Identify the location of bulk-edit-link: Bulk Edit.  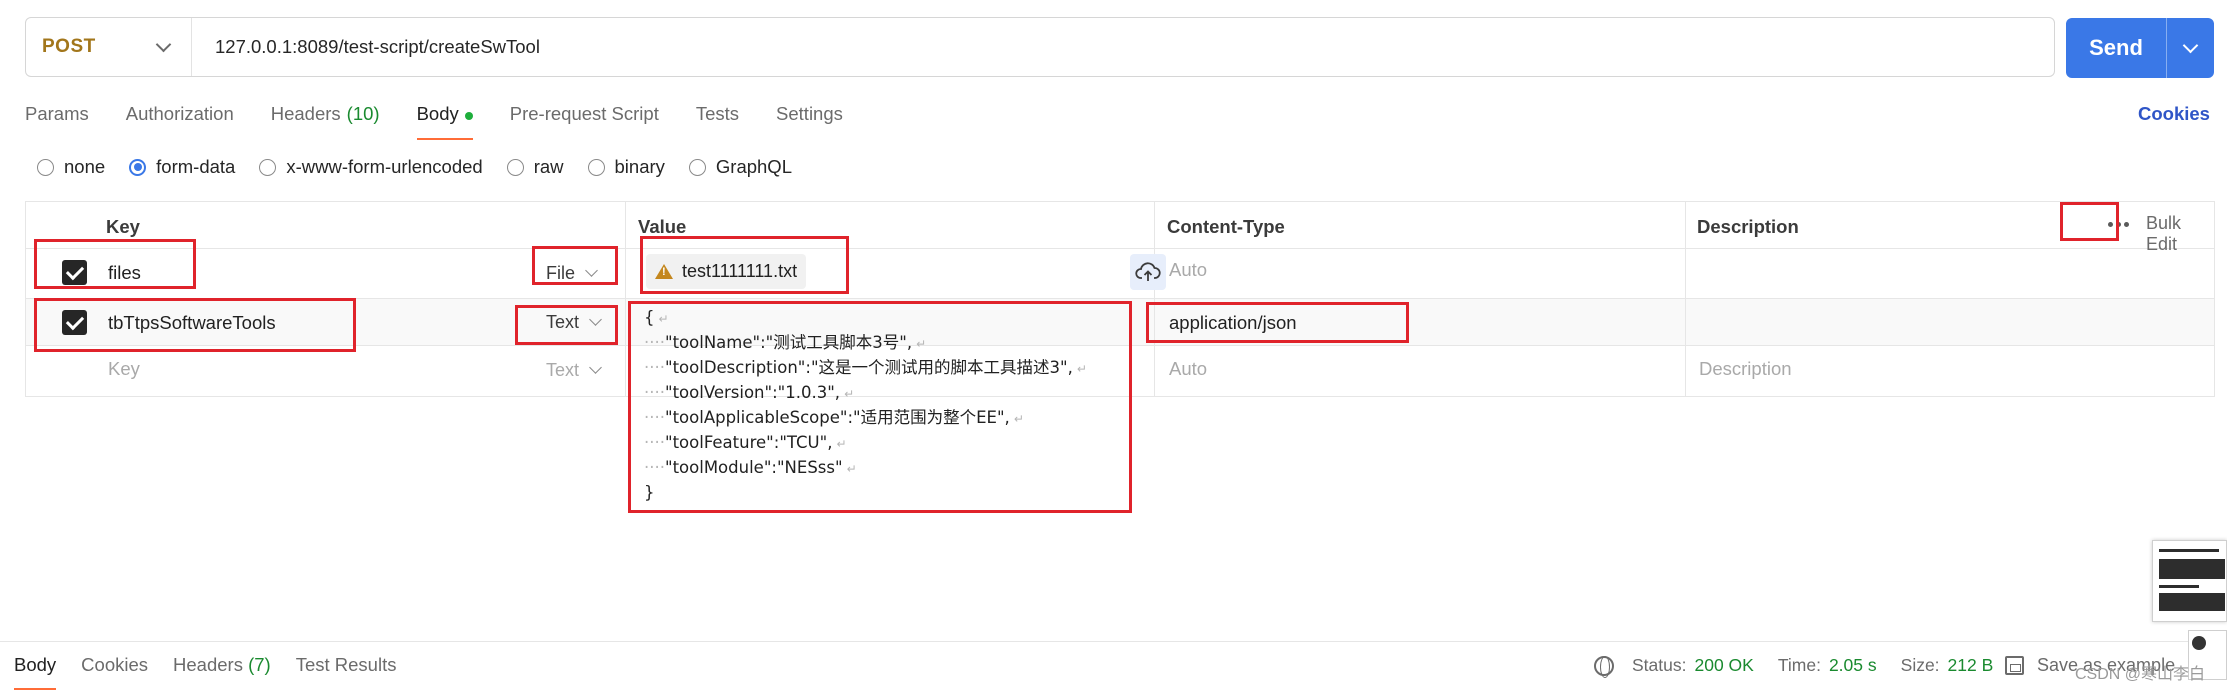
(2180, 234).